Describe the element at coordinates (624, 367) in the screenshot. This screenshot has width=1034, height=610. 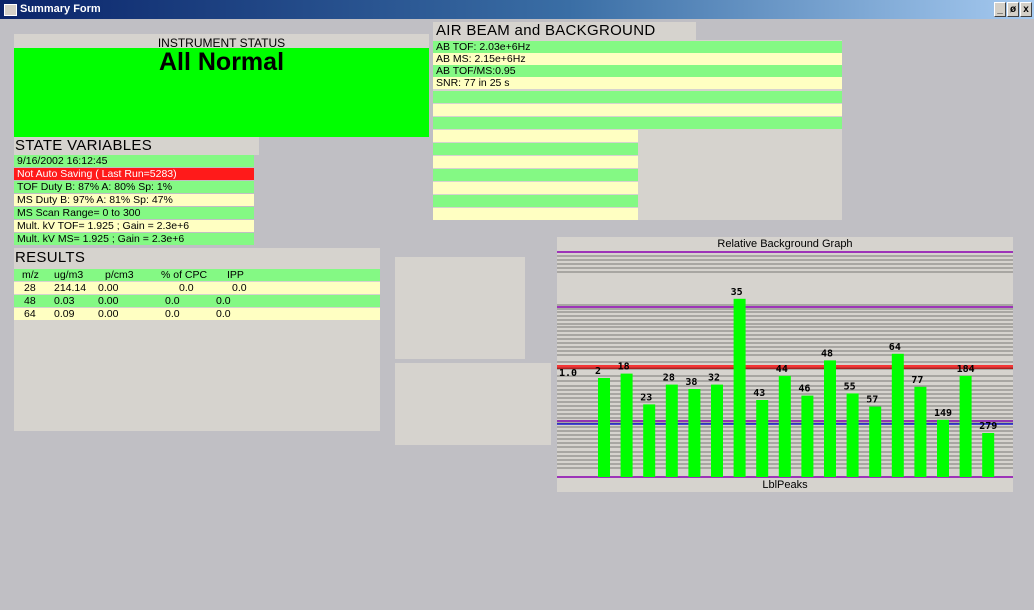
I see `bar-label: 18` at that location.